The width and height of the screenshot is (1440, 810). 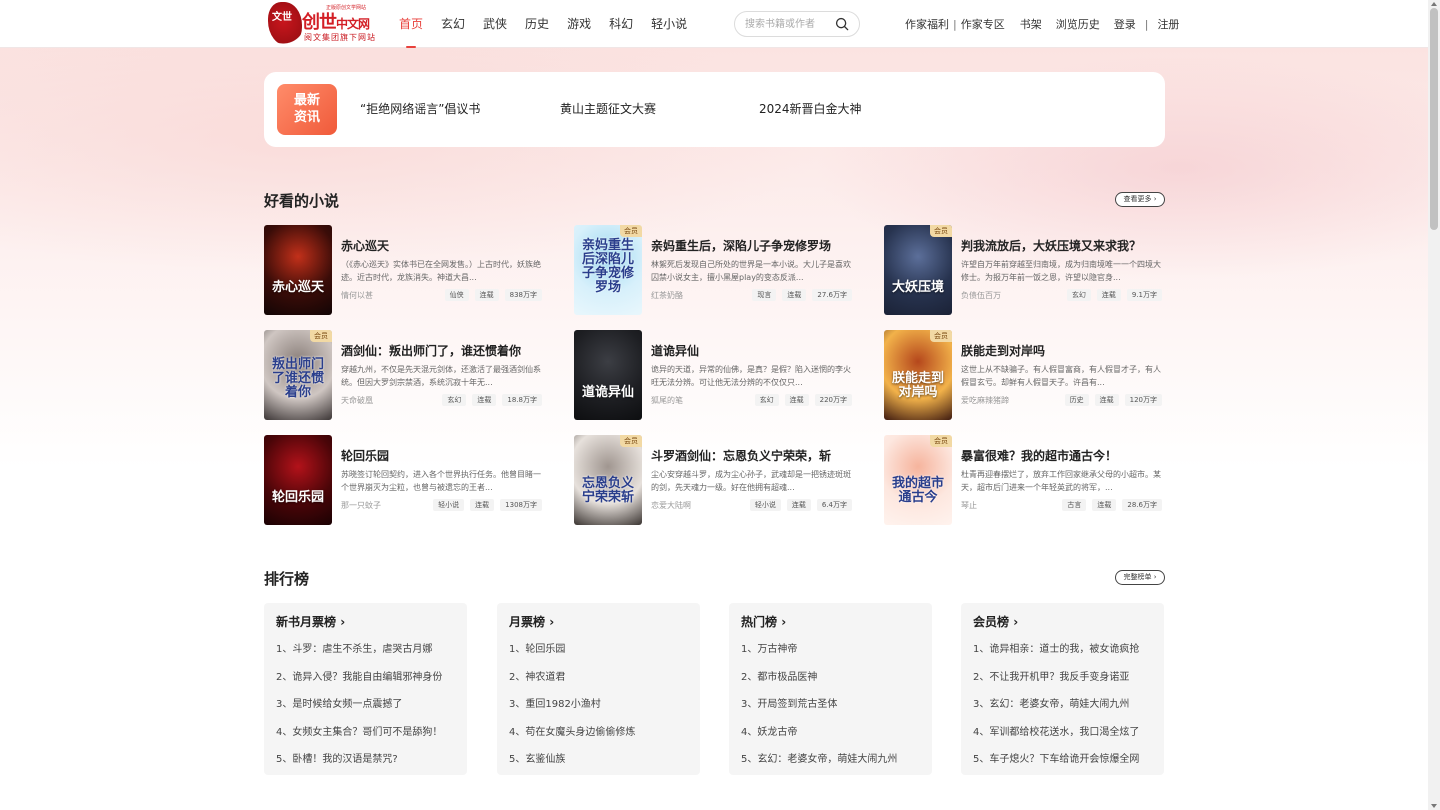 I want to click on book-author: 那一只蚊子, so click(x=361, y=505).